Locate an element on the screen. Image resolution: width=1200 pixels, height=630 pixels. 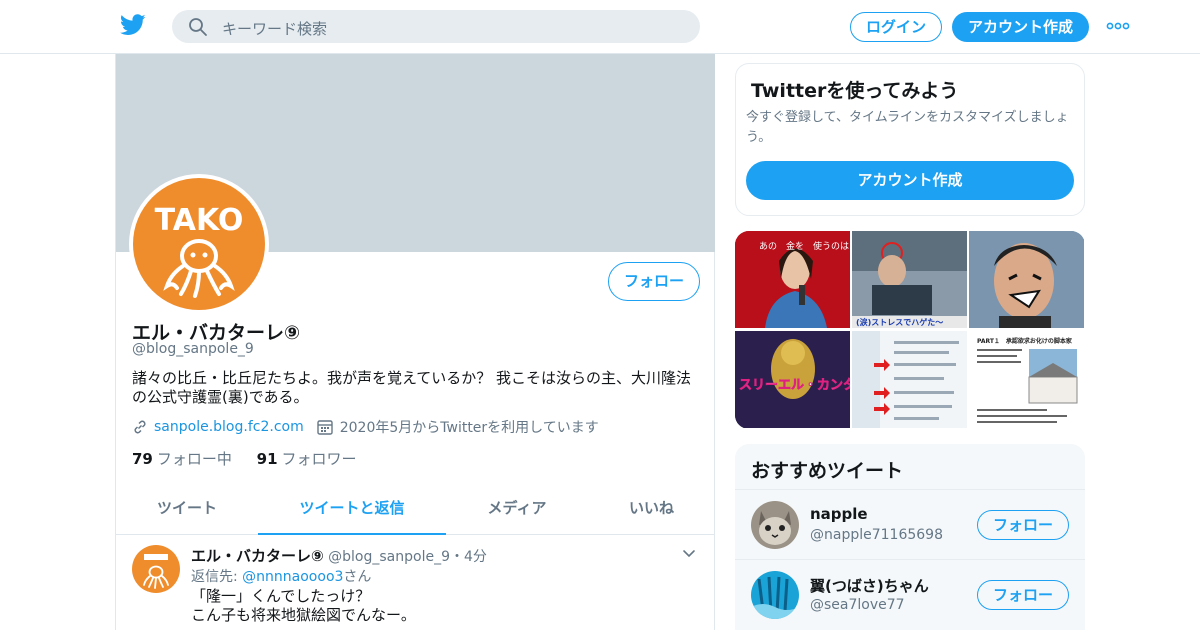
tweet-text-line: 「隆一」くんでしたっけ？ is located at coordinates (281, 596).